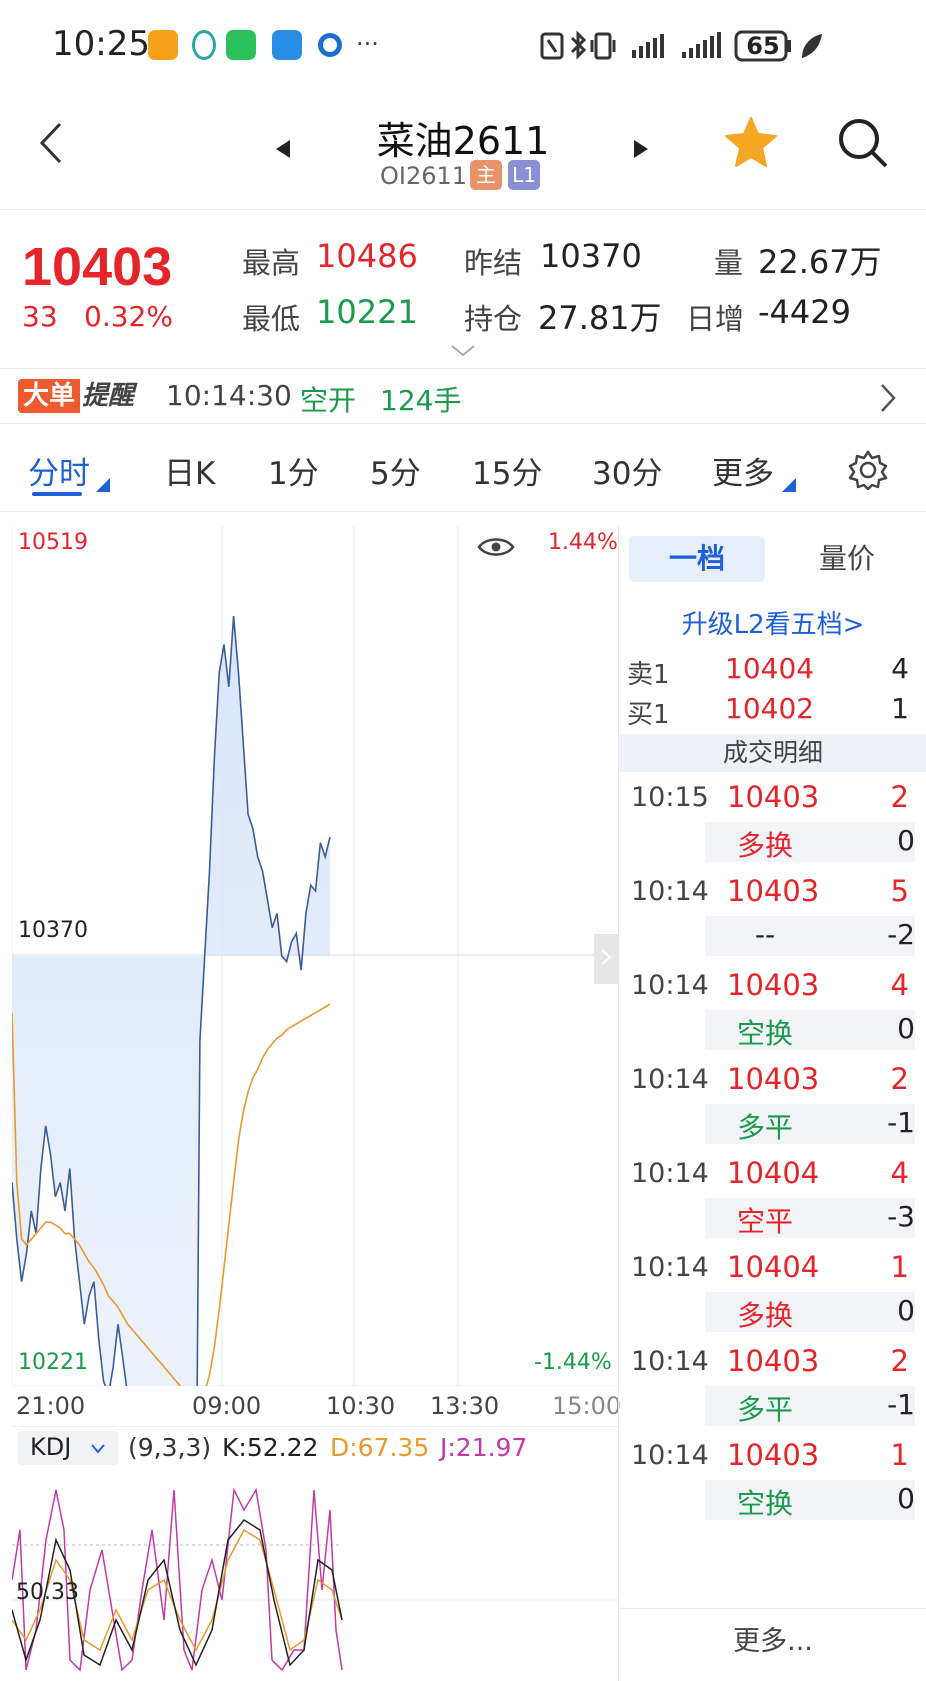 The image size is (926, 1681). I want to click on high-value: 10486, so click(367, 256).